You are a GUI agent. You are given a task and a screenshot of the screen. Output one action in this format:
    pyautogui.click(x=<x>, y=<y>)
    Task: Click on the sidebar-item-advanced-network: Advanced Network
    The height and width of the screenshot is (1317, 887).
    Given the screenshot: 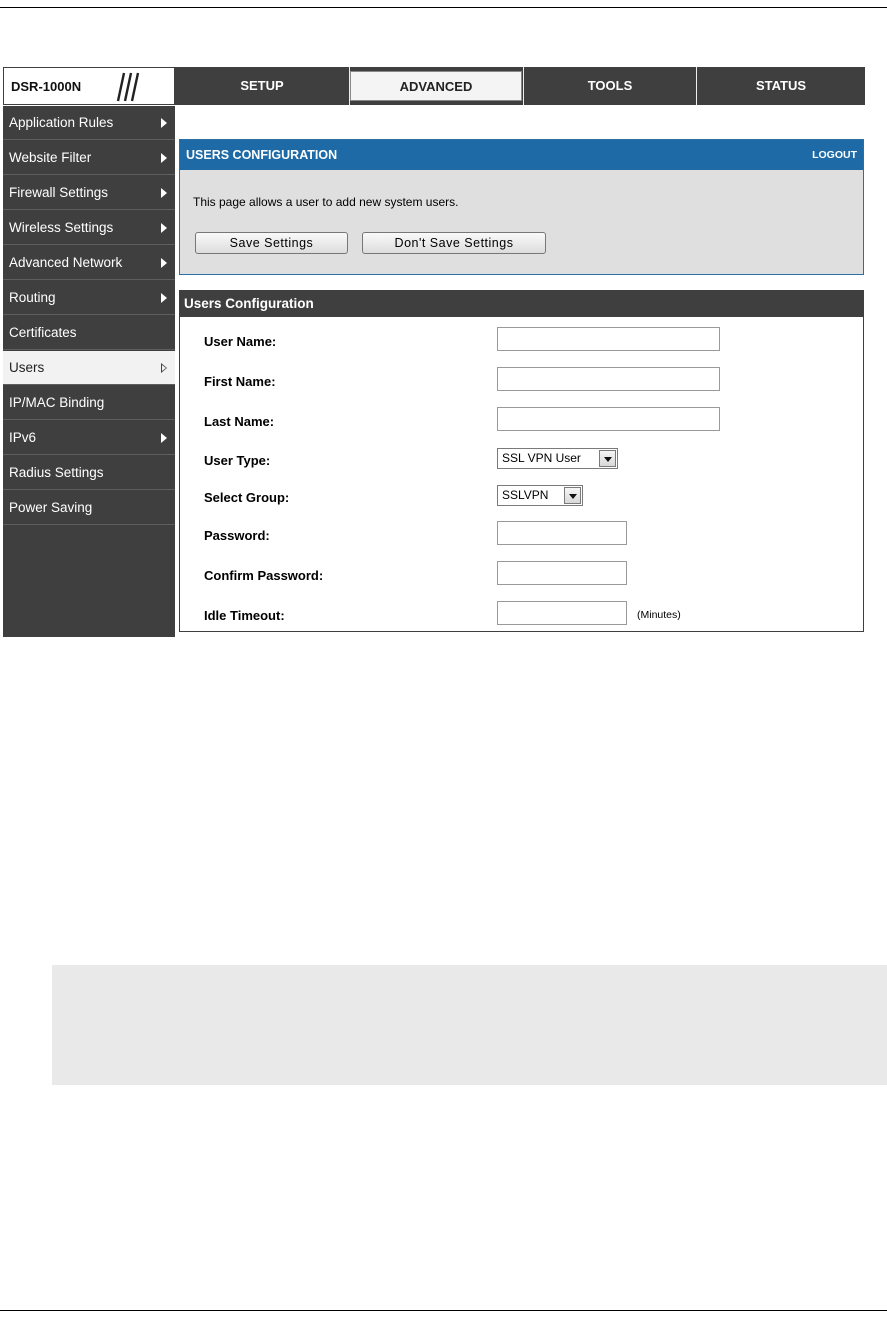 What is the action you would take?
    pyautogui.click(x=89, y=263)
    